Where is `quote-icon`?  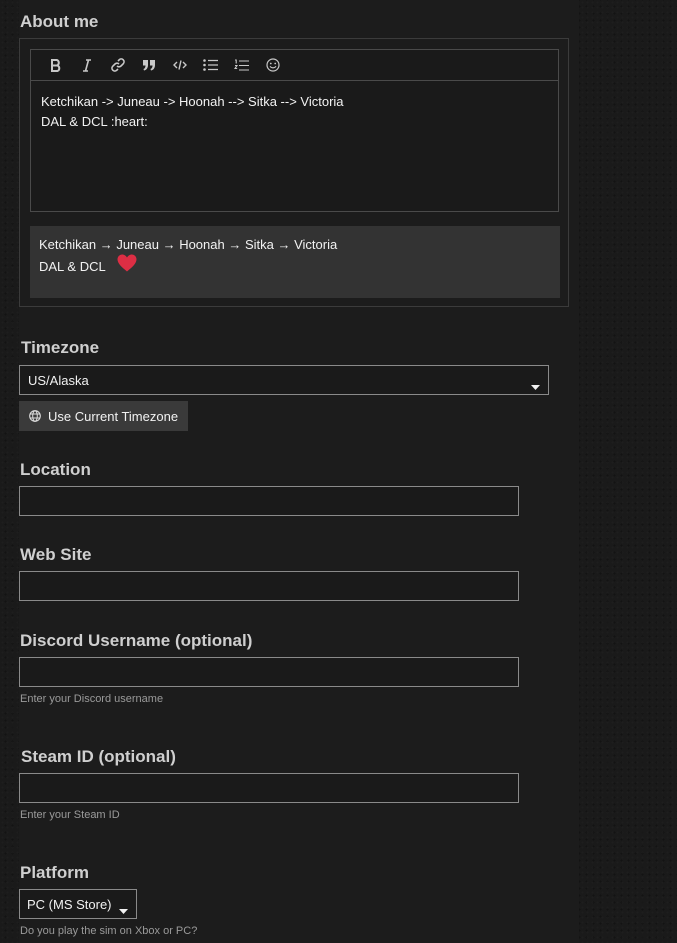
quote-icon is located at coordinates (148, 65).